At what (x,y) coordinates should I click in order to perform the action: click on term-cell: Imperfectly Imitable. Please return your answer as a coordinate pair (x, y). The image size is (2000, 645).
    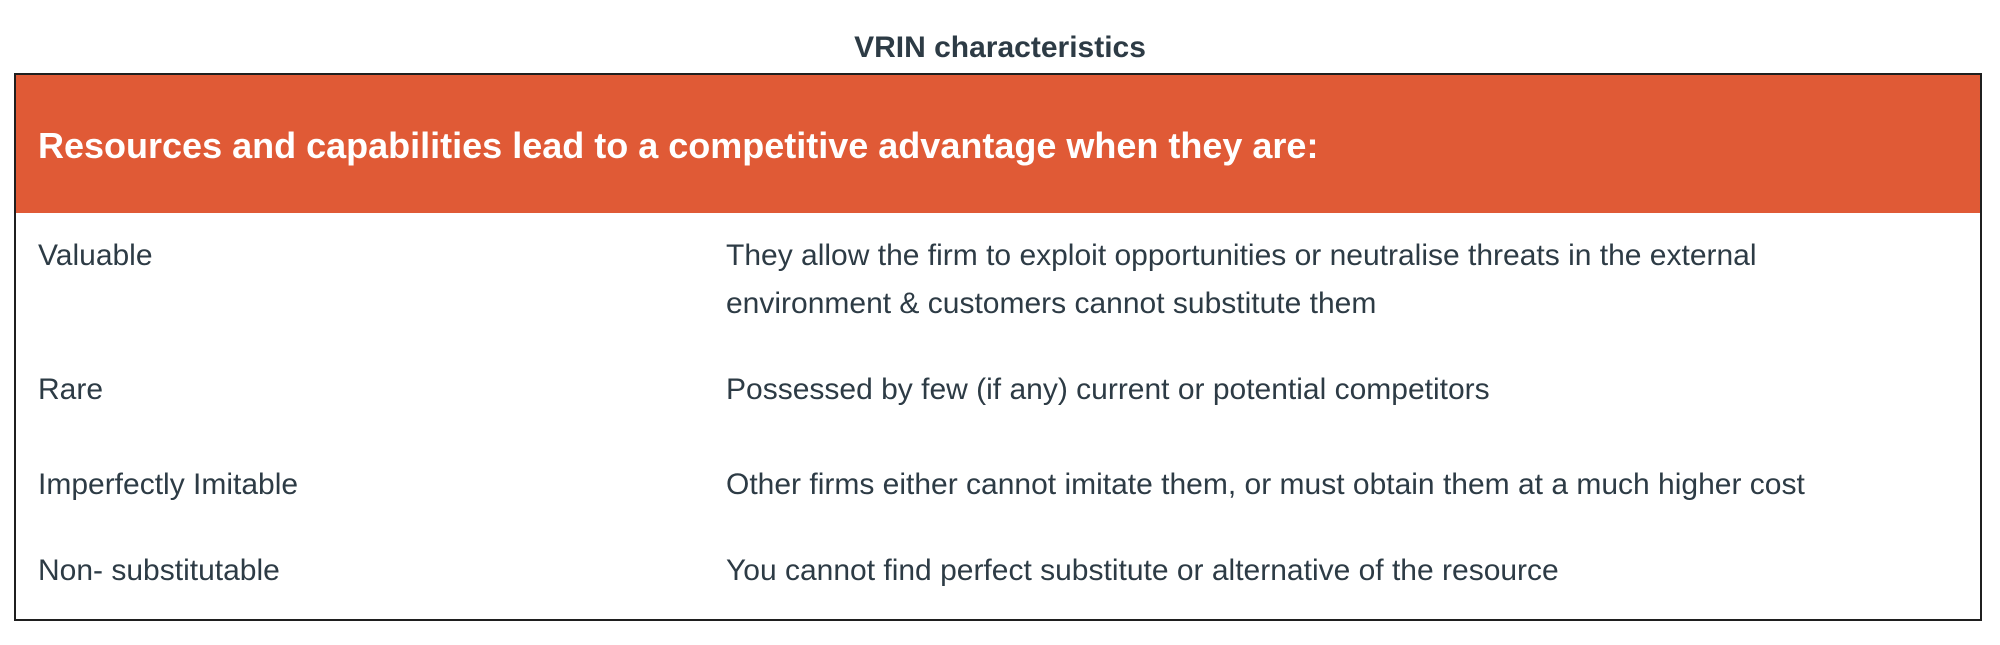
    Looking at the image, I should click on (168, 484).